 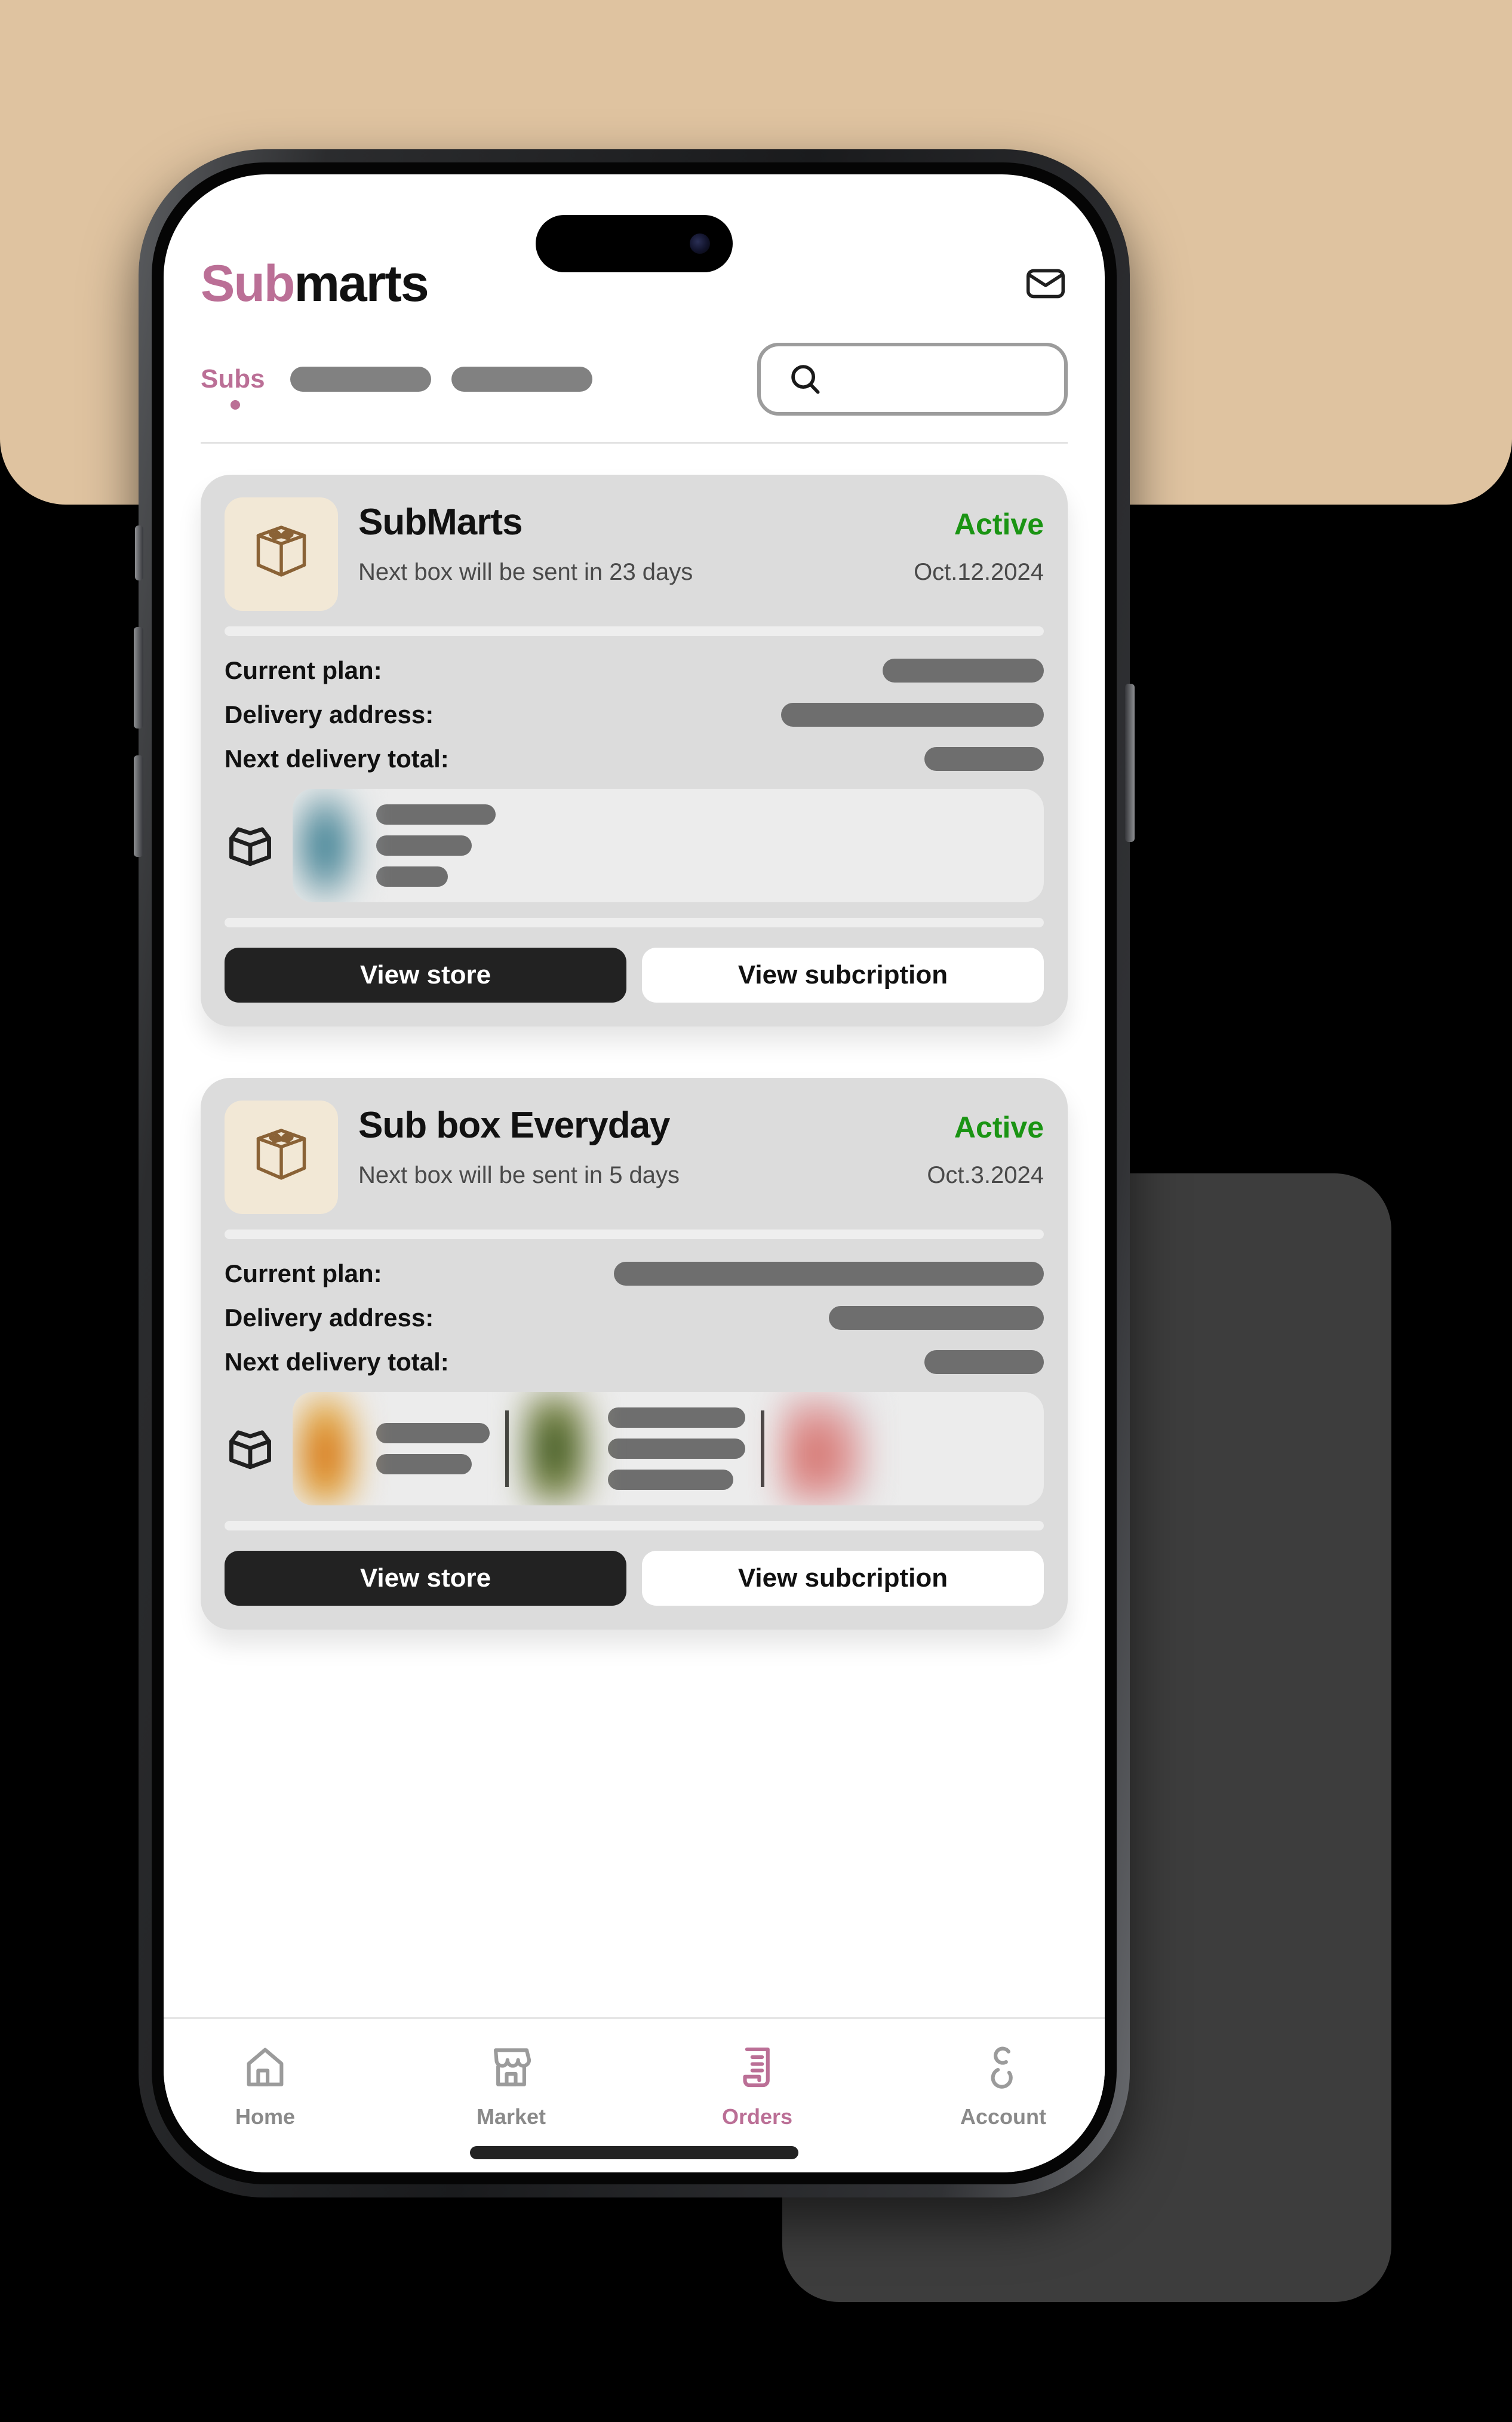 What do you see at coordinates (1046, 284) in the screenshot?
I see `envelope-icon` at bounding box center [1046, 284].